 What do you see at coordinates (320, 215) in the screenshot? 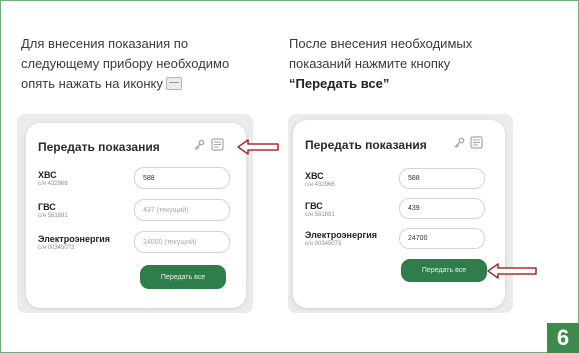
I see `right-row-gvs-serial: с/н 581891` at bounding box center [320, 215].